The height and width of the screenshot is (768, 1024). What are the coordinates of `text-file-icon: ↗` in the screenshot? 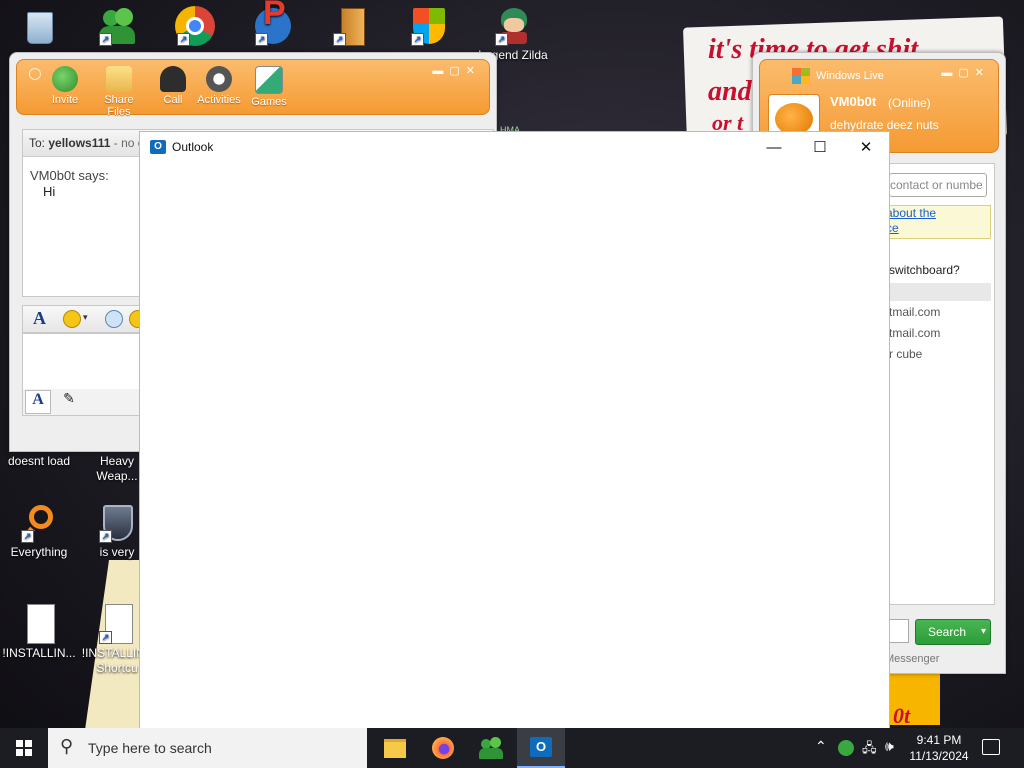 It's located at (117, 624).